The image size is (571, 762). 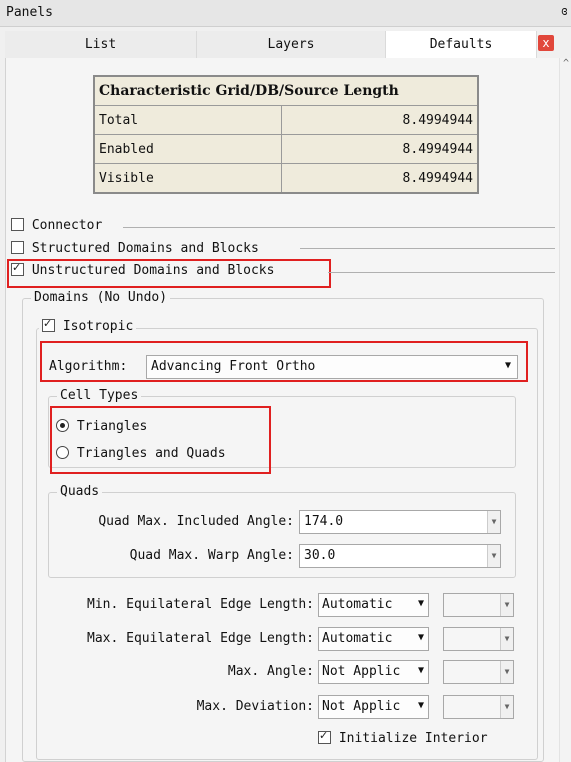 I want to click on algorithm-select: Advancing Front Ortho ▼, so click(x=332, y=367).